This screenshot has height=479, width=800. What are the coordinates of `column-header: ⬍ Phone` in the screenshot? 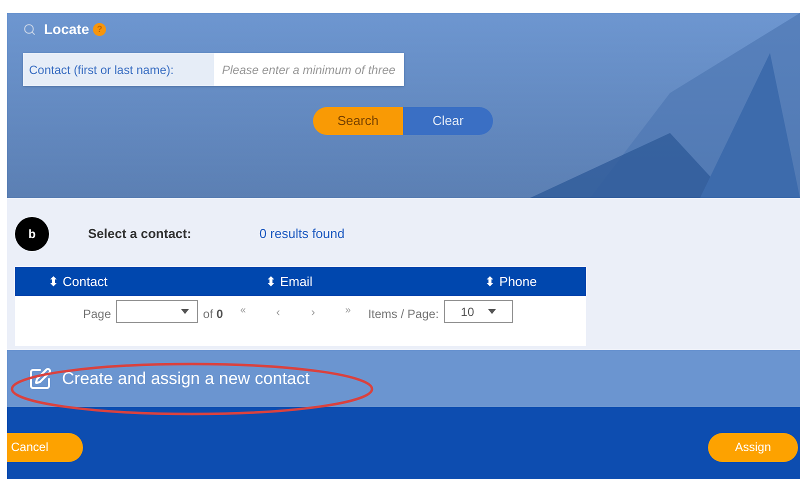 It's located at (535, 282).